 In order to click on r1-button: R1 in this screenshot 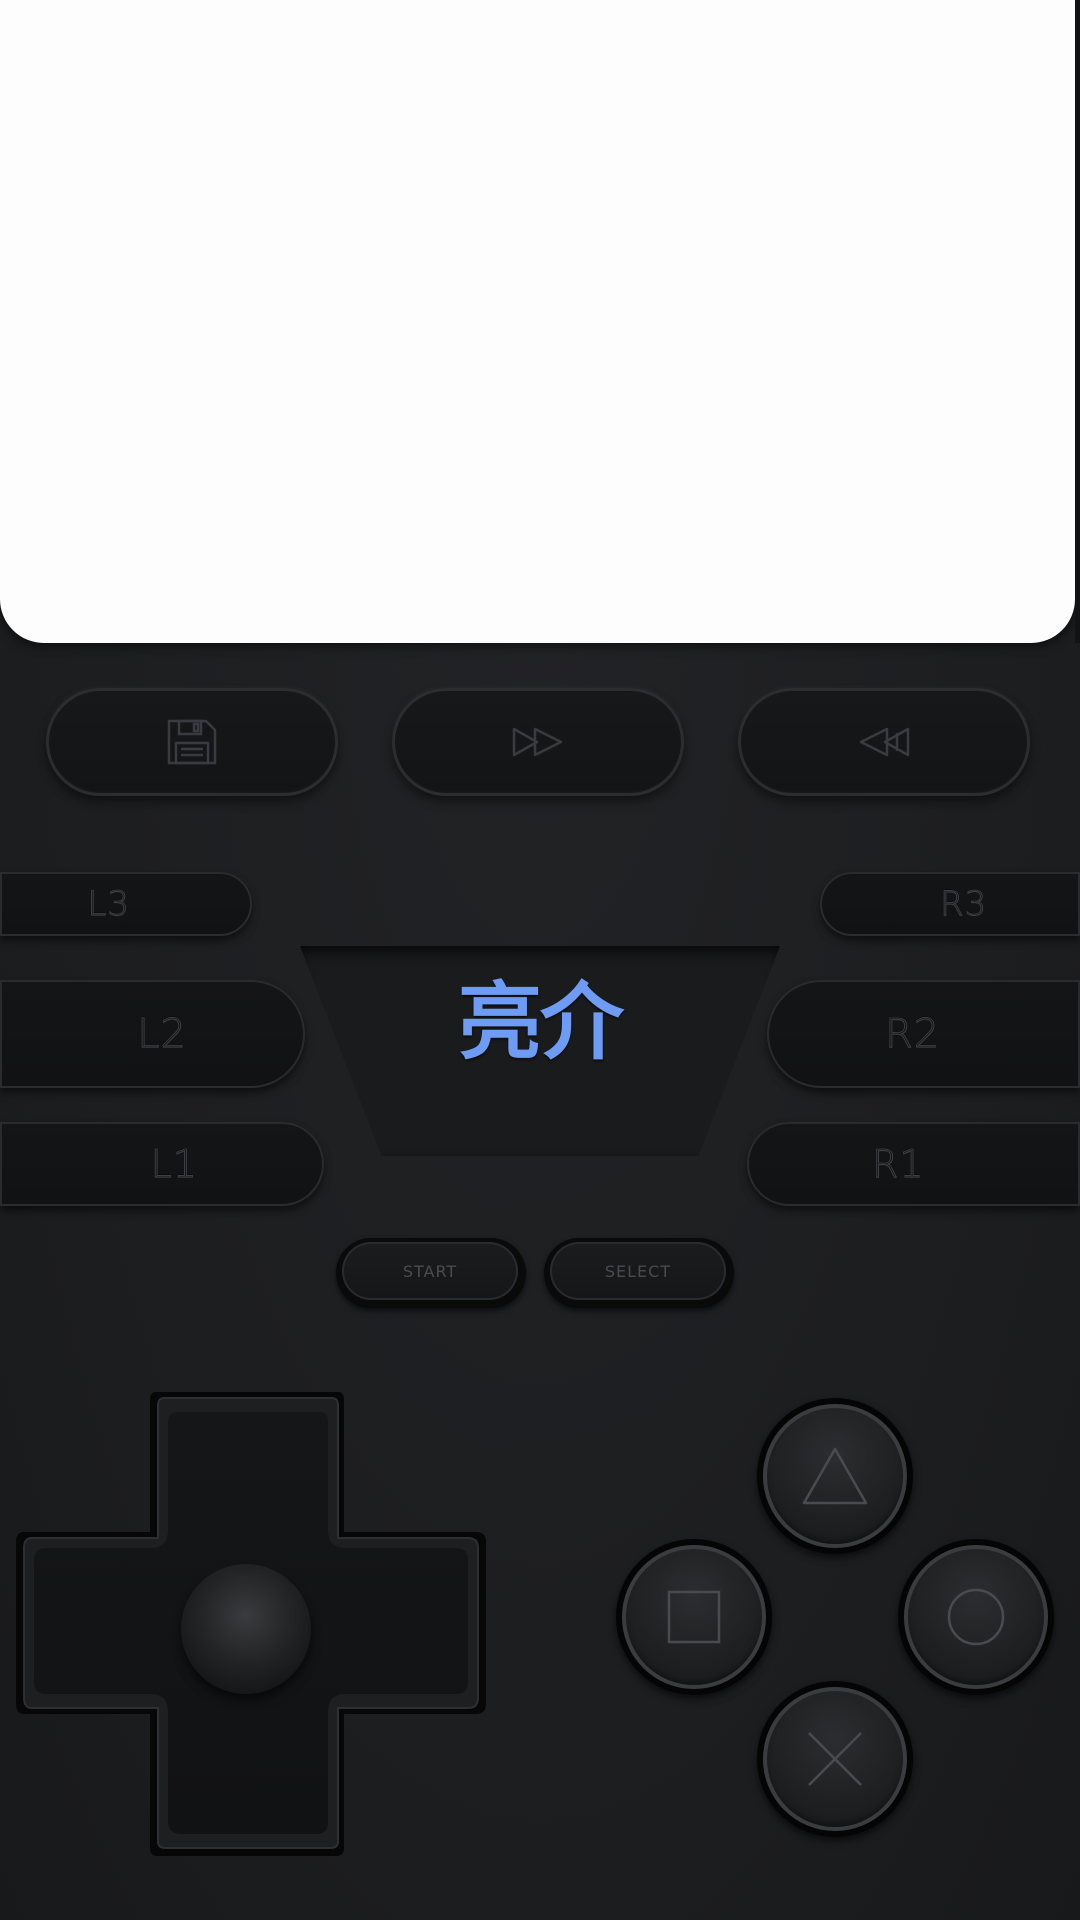, I will do `click(913, 1164)`.